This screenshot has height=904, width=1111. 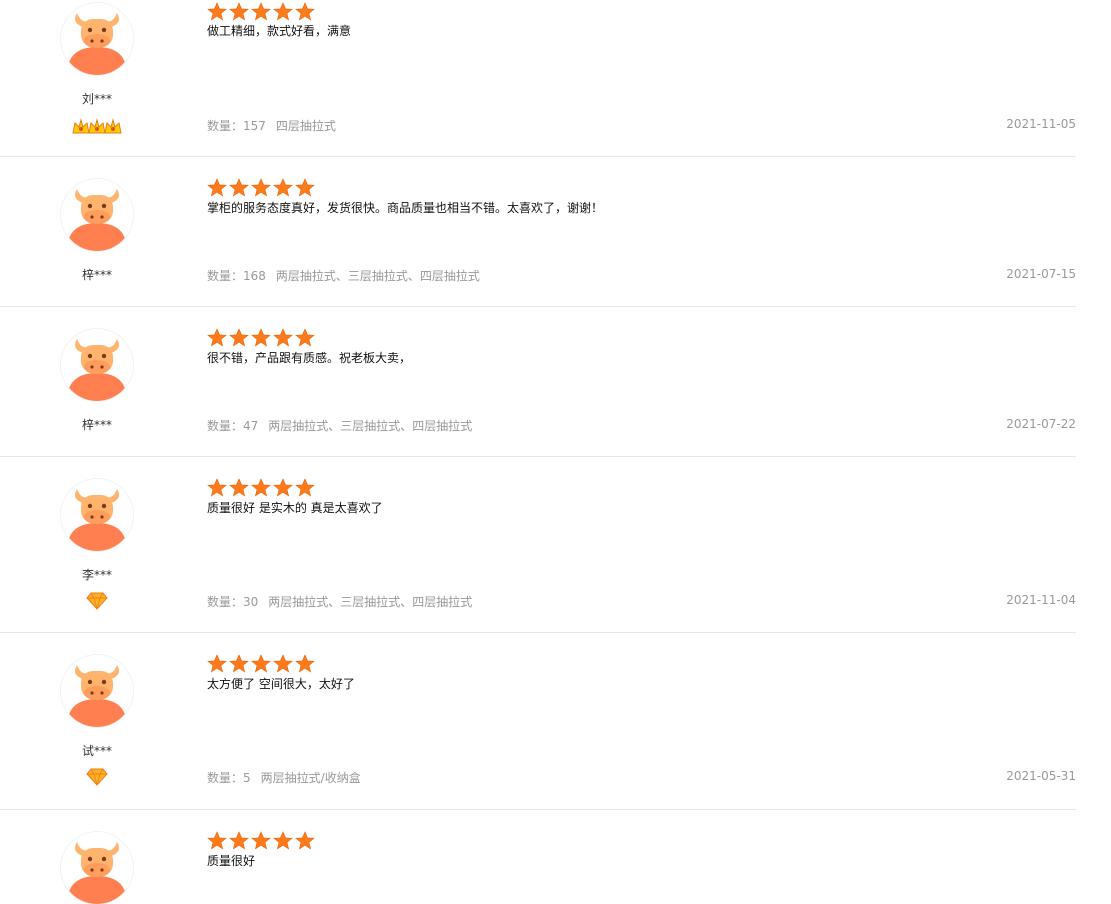 What do you see at coordinates (279, 31) in the screenshot?
I see `review-comment: 做工精细，款式好看，满意` at bounding box center [279, 31].